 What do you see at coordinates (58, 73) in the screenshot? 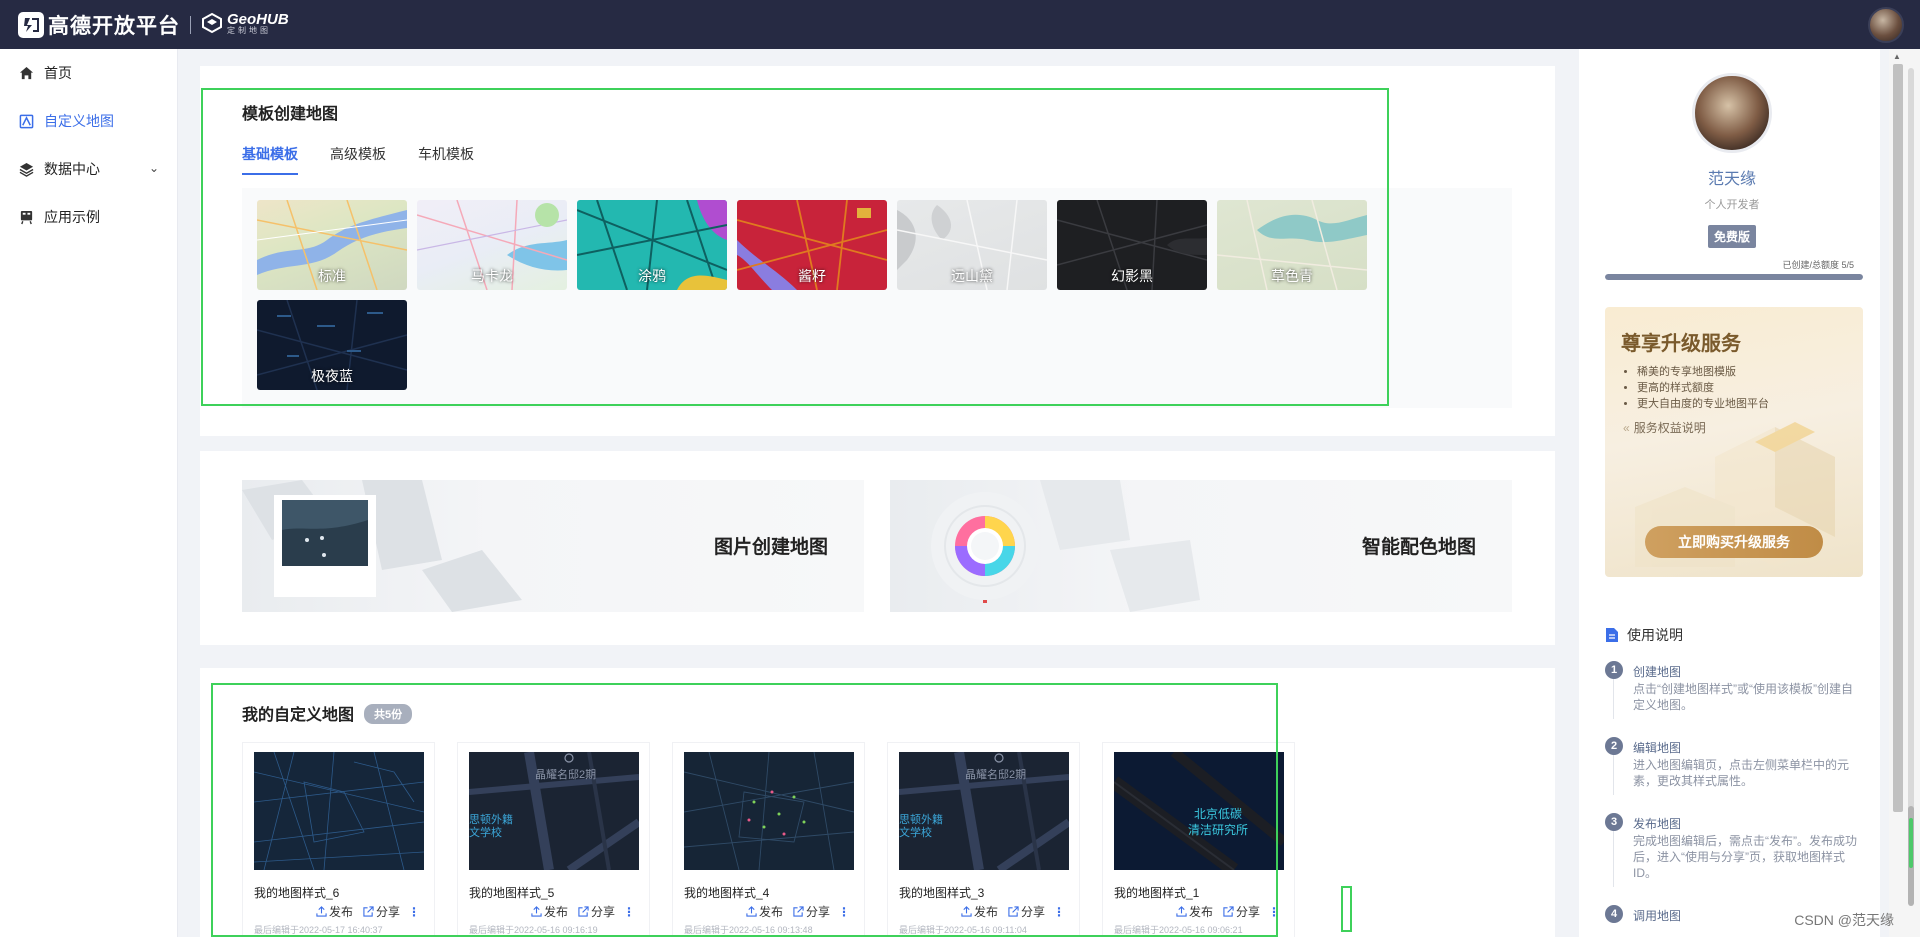
I see `sidebar-item-label: 首页` at bounding box center [58, 73].